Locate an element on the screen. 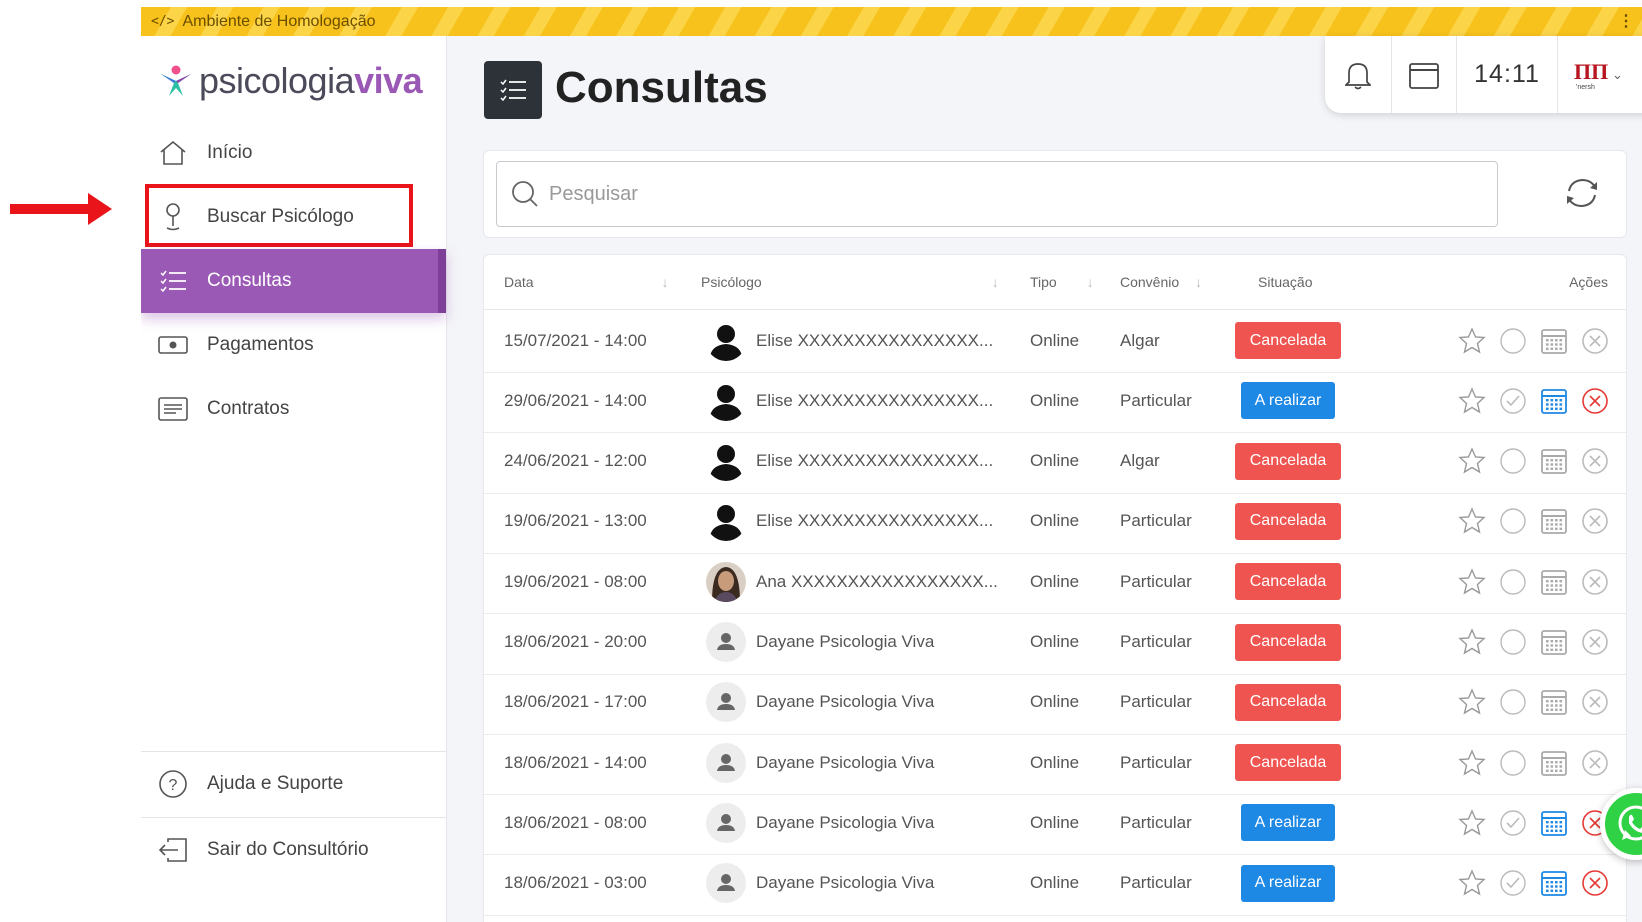 The height and width of the screenshot is (922, 1642). search-input is located at coordinates (1022, 194).